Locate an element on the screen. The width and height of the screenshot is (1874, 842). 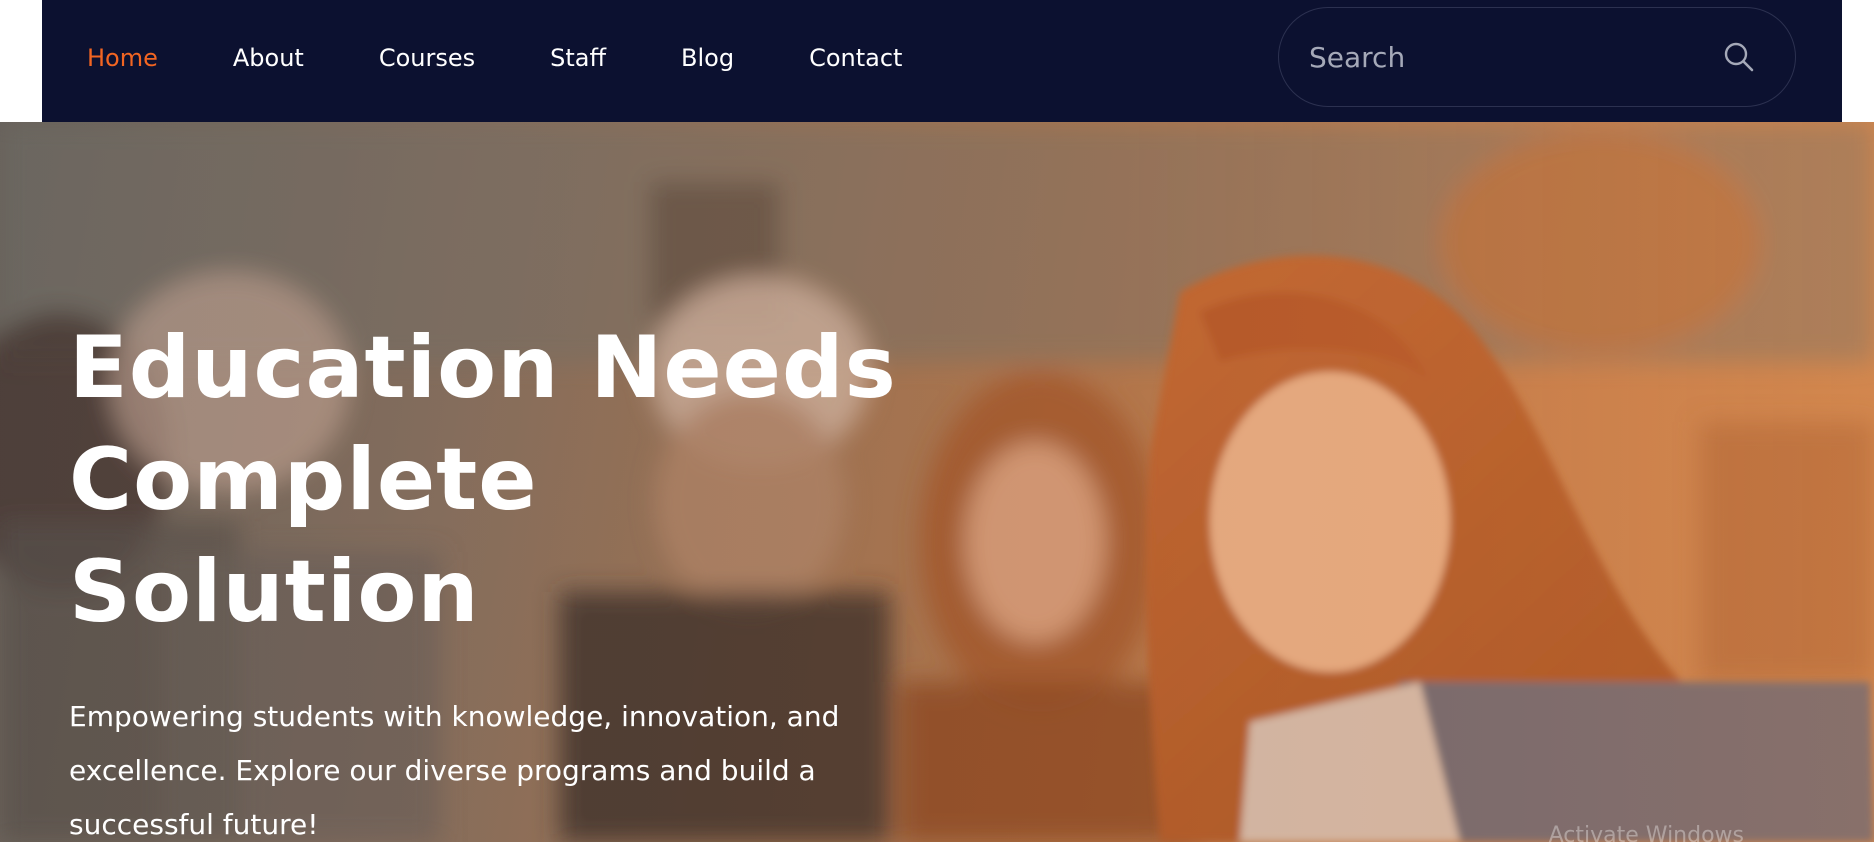
nav-link-blog: Blog is located at coordinates (707, 58).